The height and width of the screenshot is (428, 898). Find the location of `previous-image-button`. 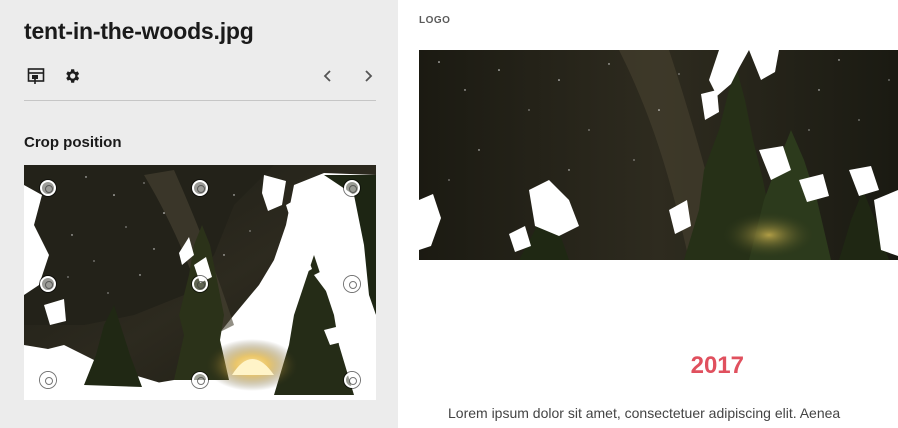

previous-image-button is located at coordinates (328, 76).